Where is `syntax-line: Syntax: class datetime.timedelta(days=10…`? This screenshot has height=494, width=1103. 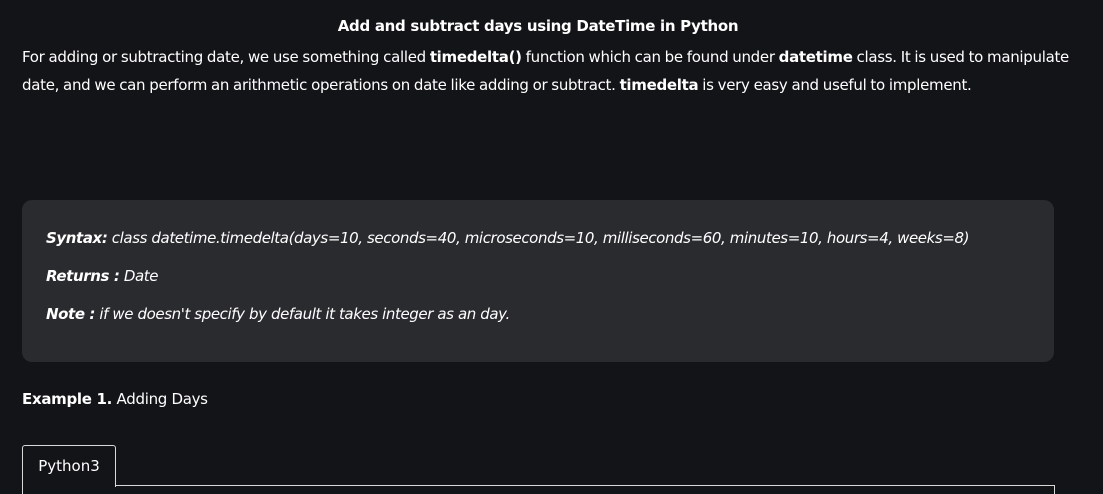 syntax-line: Syntax: class datetime.timedelta(days=10… is located at coordinates (538, 238).